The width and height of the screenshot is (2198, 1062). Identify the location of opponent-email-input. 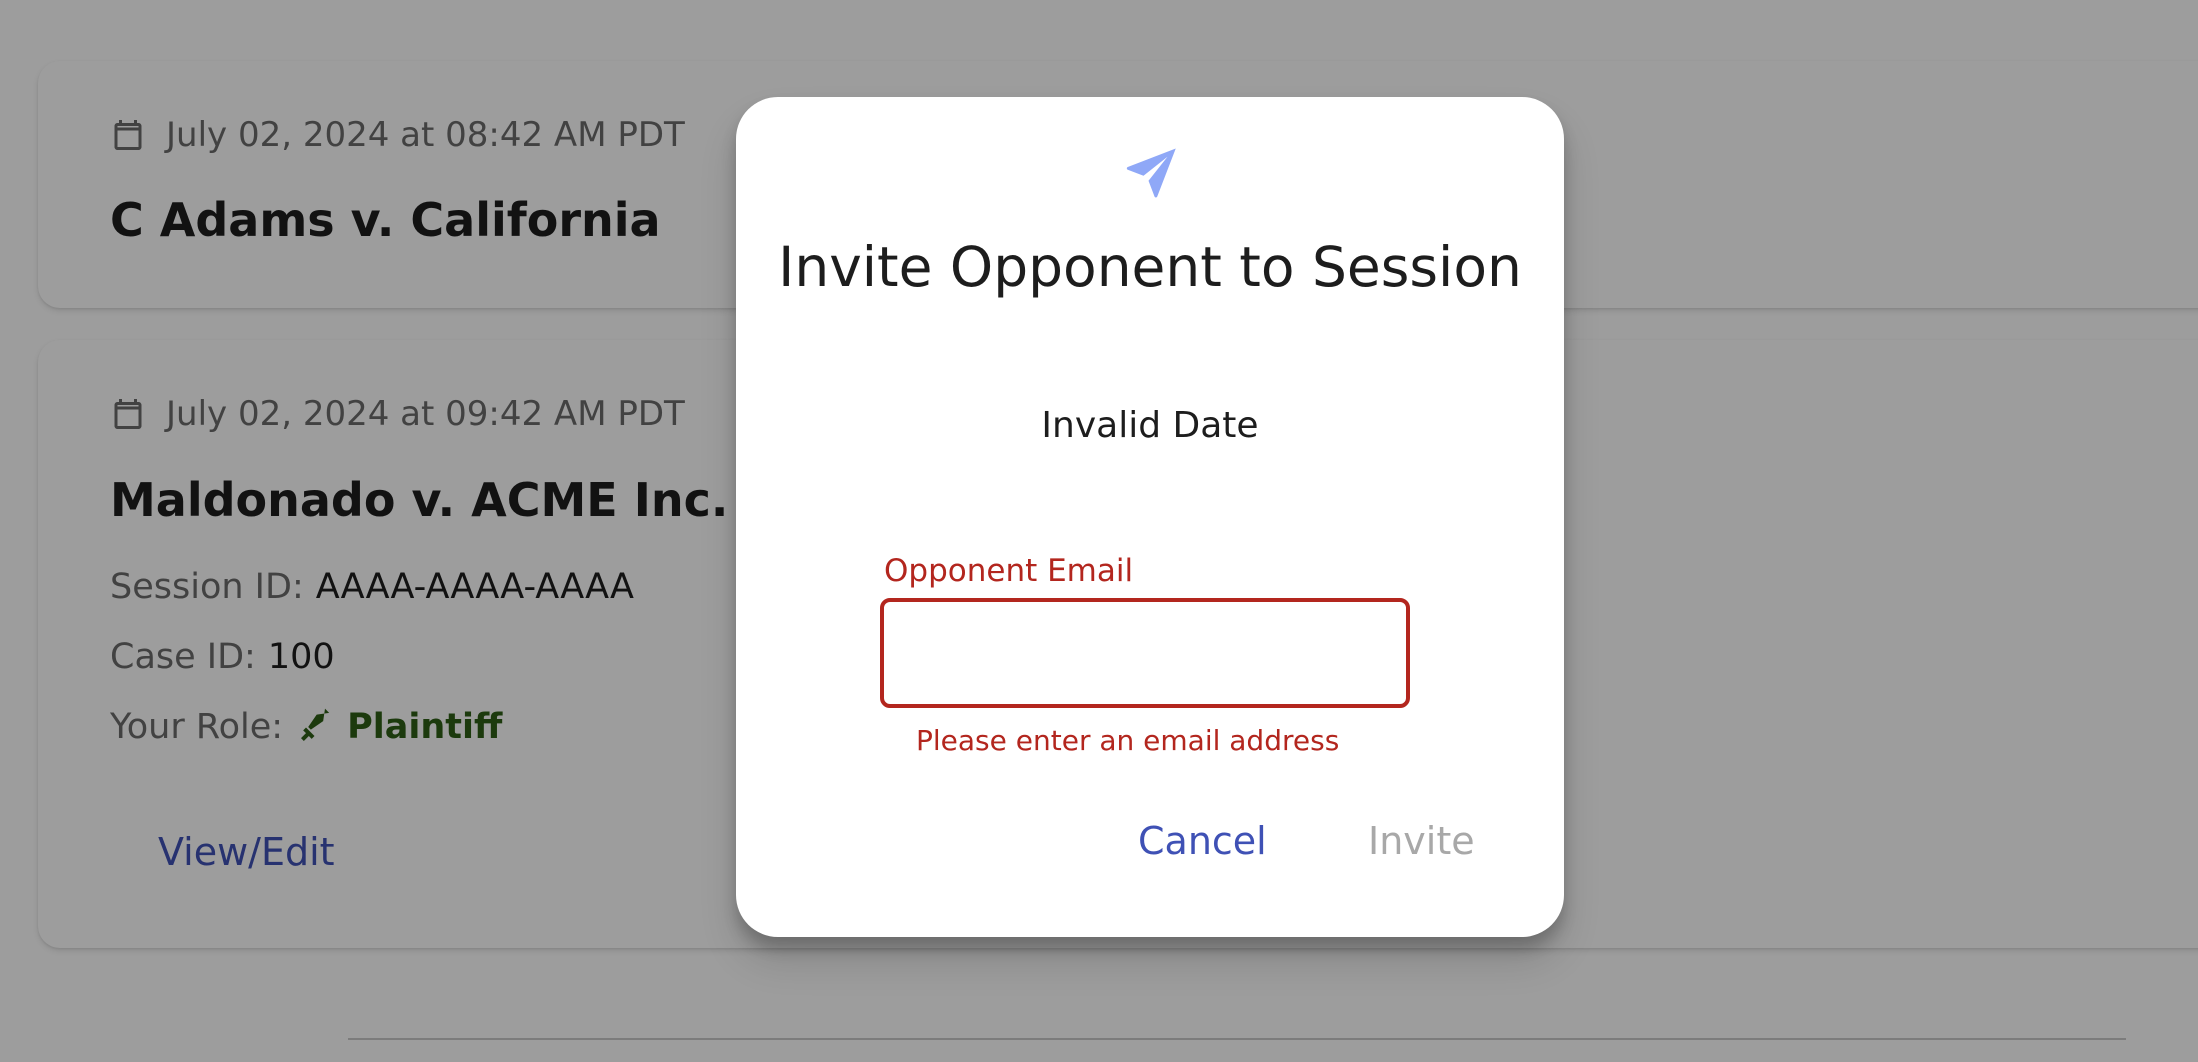
(1145, 653).